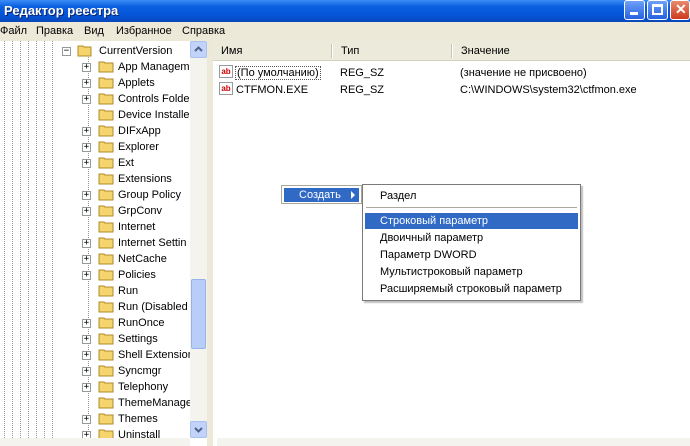 Image resolution: width=690 pixels, height=446 pixels. What do you see at coordinates (350, 51) in the screenshot?
I see `column-type-label: Тип` at bounding box center [350, 51].